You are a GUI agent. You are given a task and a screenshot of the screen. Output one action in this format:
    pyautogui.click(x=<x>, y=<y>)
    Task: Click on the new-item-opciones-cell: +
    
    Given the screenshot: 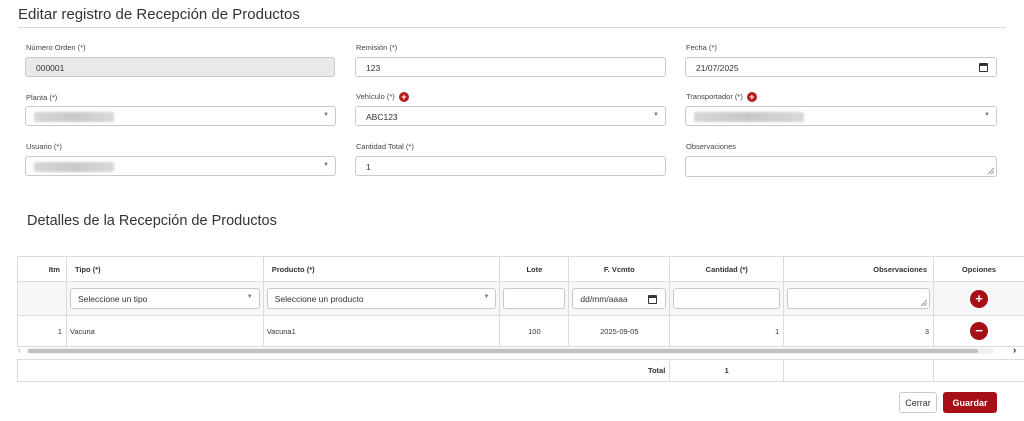 What is the action you would take?
    pyautogui.click(x=978, y=298)
    